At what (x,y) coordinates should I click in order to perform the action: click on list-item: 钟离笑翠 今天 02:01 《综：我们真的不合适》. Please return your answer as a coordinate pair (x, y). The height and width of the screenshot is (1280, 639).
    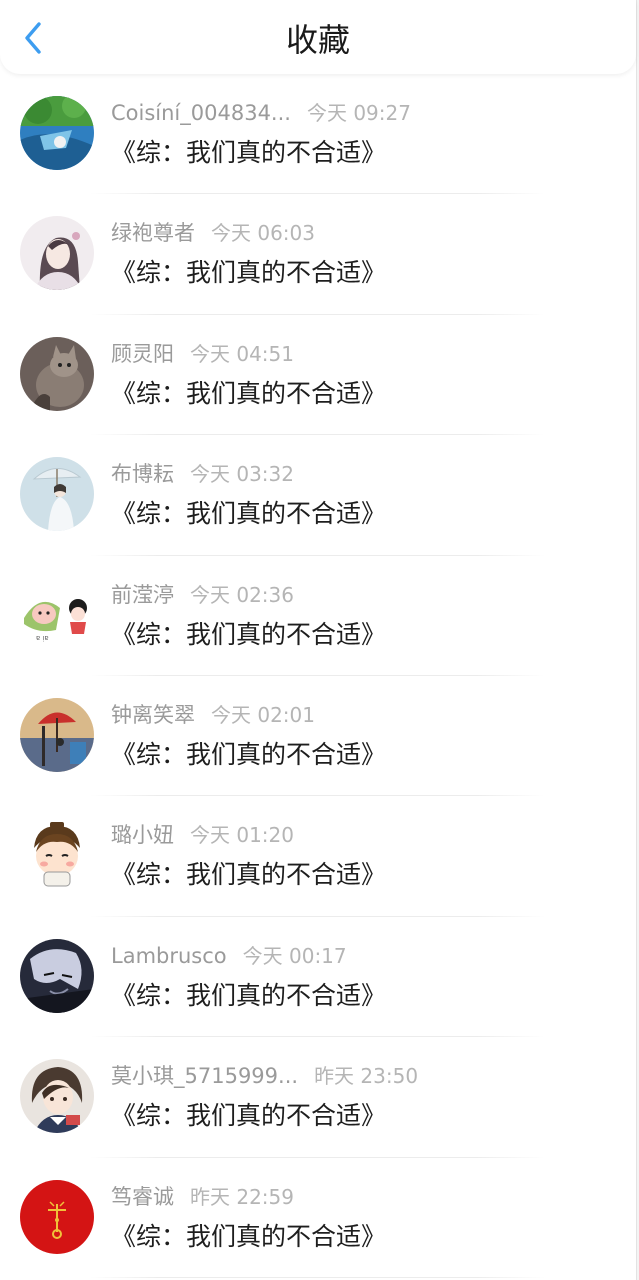
    Looking at the image, I should click on (318, 736).